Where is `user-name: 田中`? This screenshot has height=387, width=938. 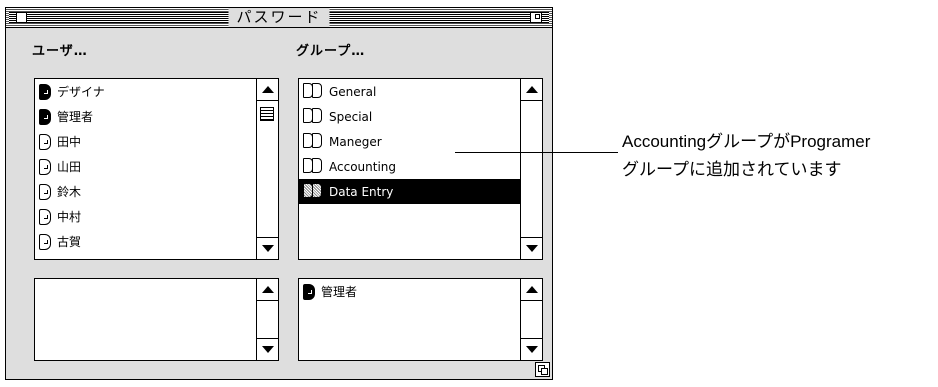 user-name: 田中 is located at coordinates (69, 142).